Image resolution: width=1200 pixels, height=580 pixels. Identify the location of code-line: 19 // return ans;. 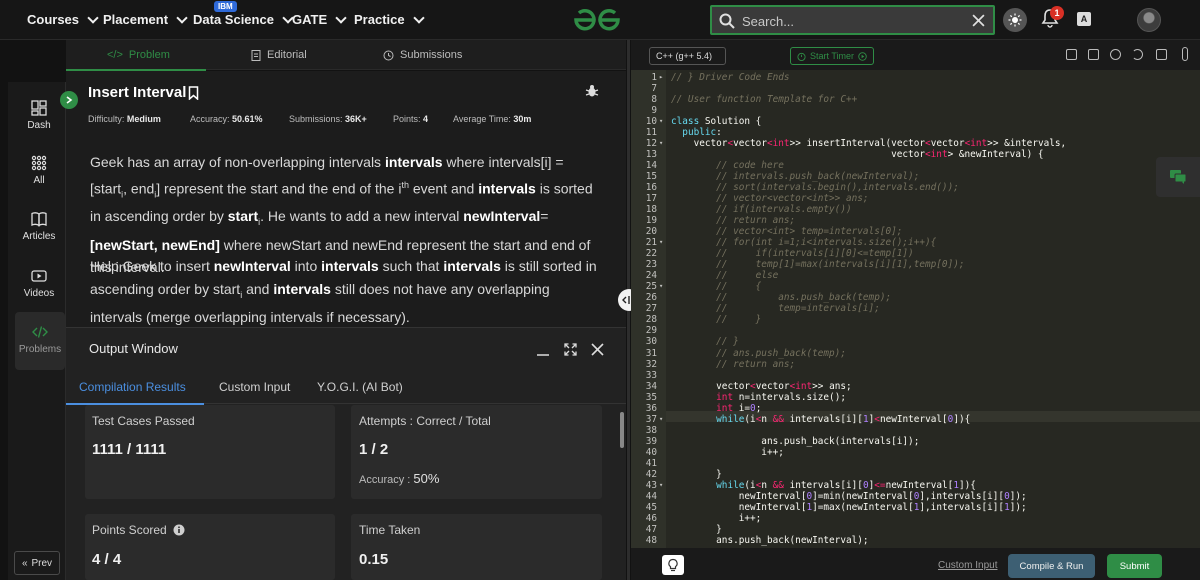
(911, 220).